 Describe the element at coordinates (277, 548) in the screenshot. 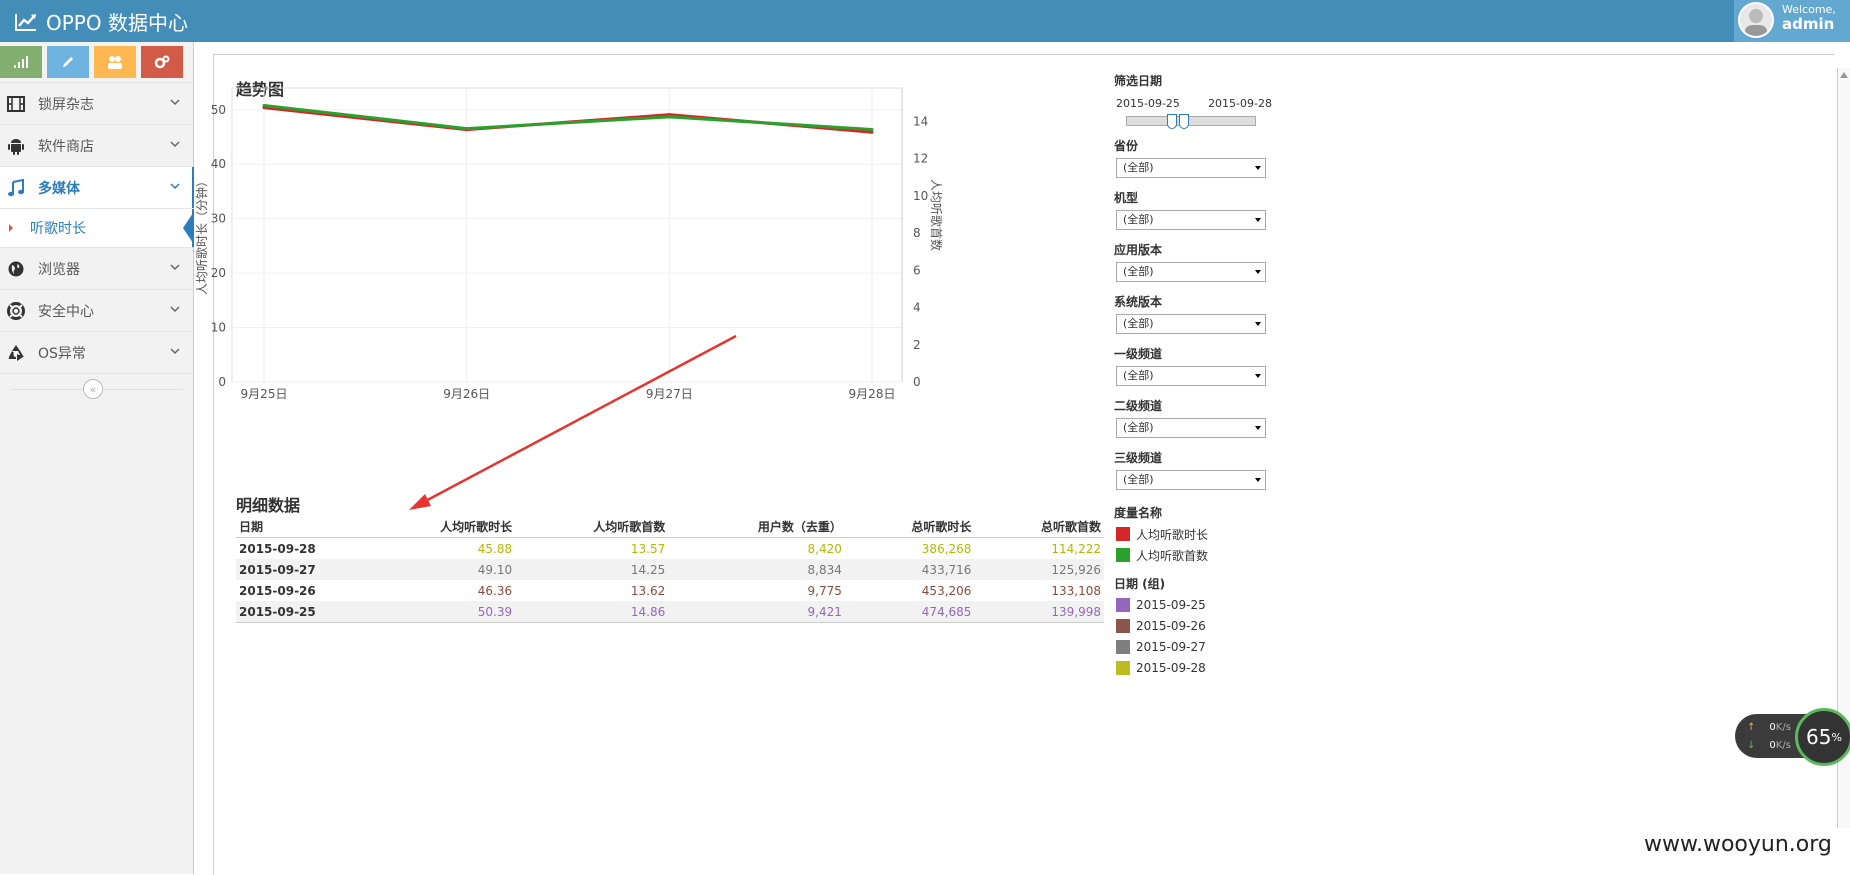

I see `date-cell: 2015-09-28` at that location.